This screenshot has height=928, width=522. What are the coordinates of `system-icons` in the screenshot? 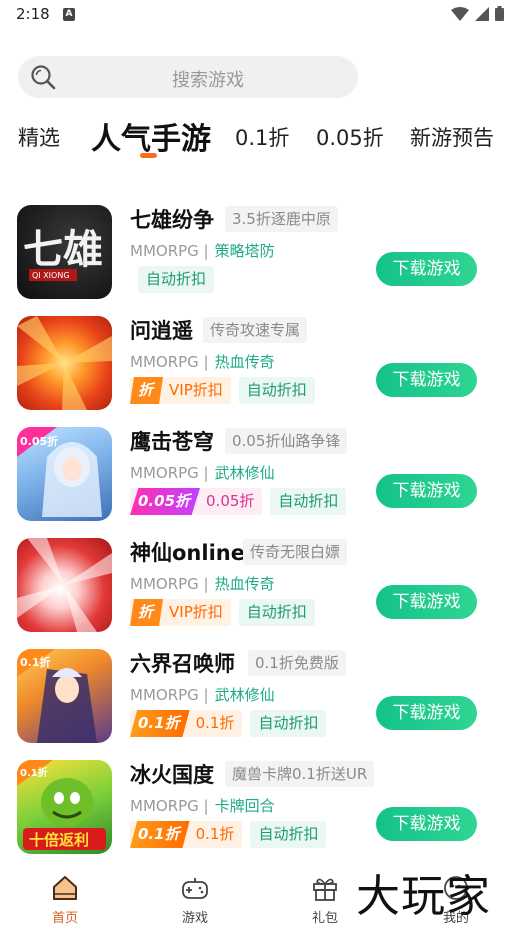 It's located at (477, 13).